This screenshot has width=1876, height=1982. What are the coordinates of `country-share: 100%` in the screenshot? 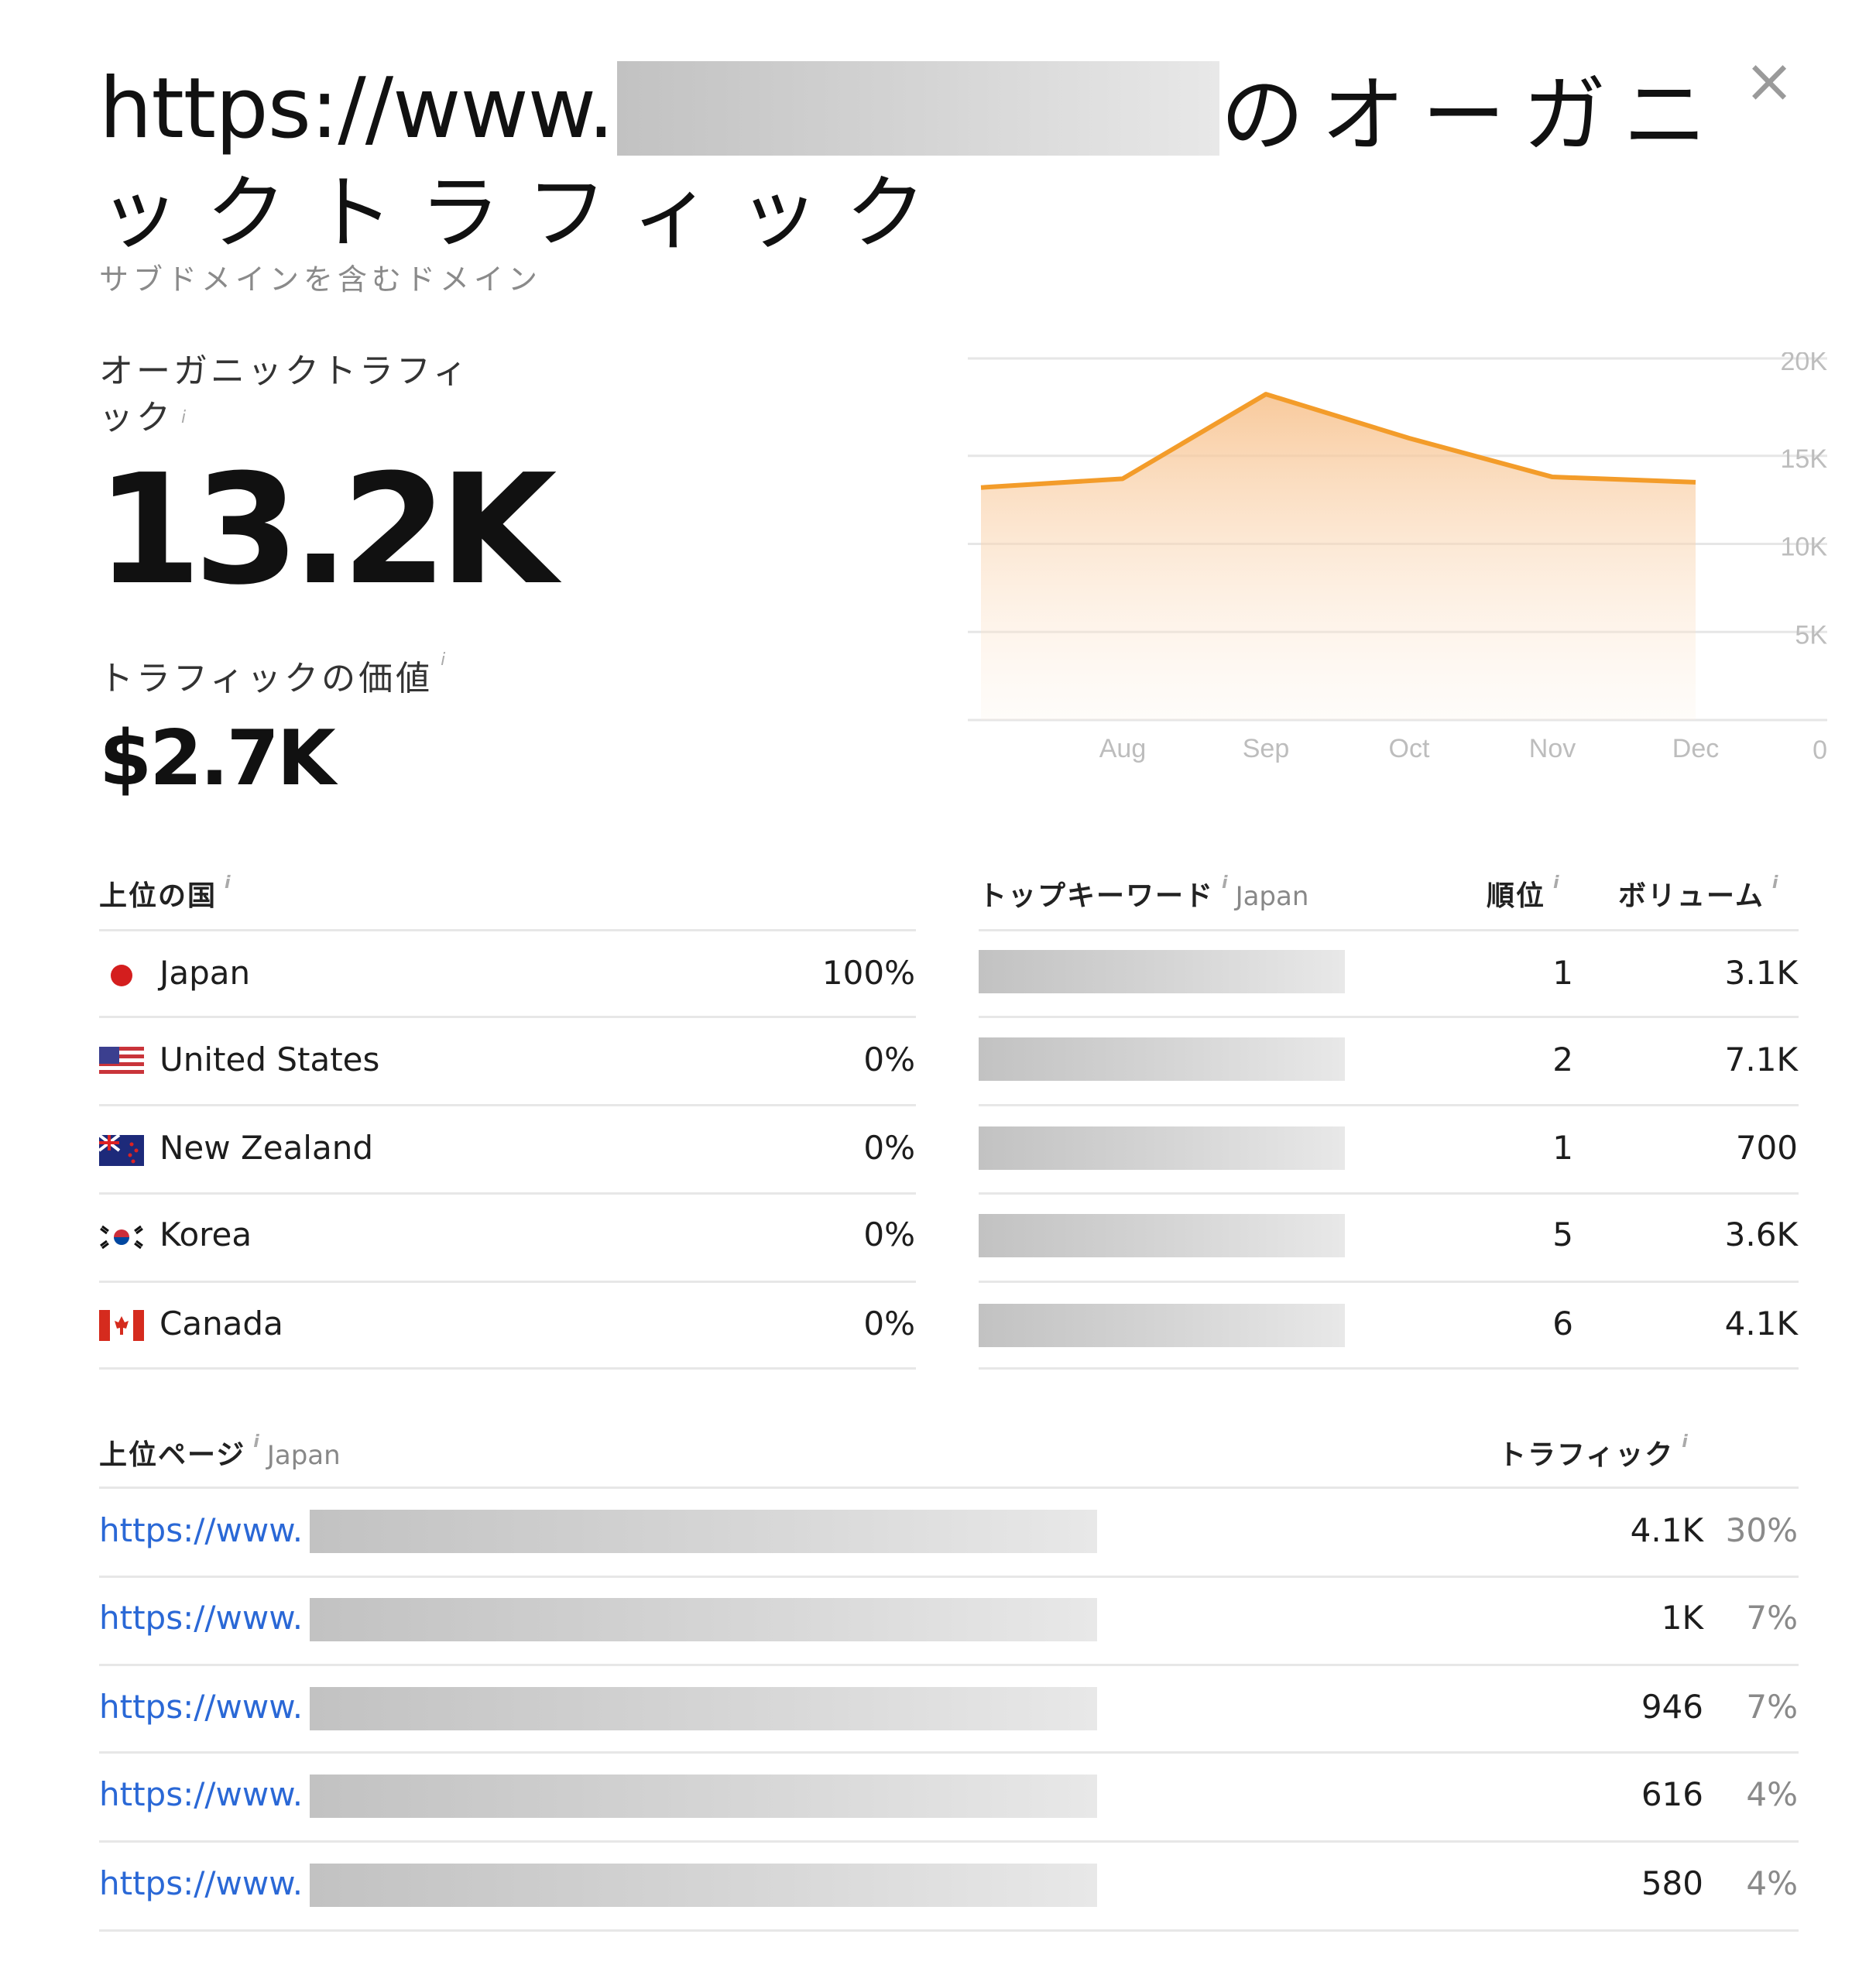 It's located at (868, 973).